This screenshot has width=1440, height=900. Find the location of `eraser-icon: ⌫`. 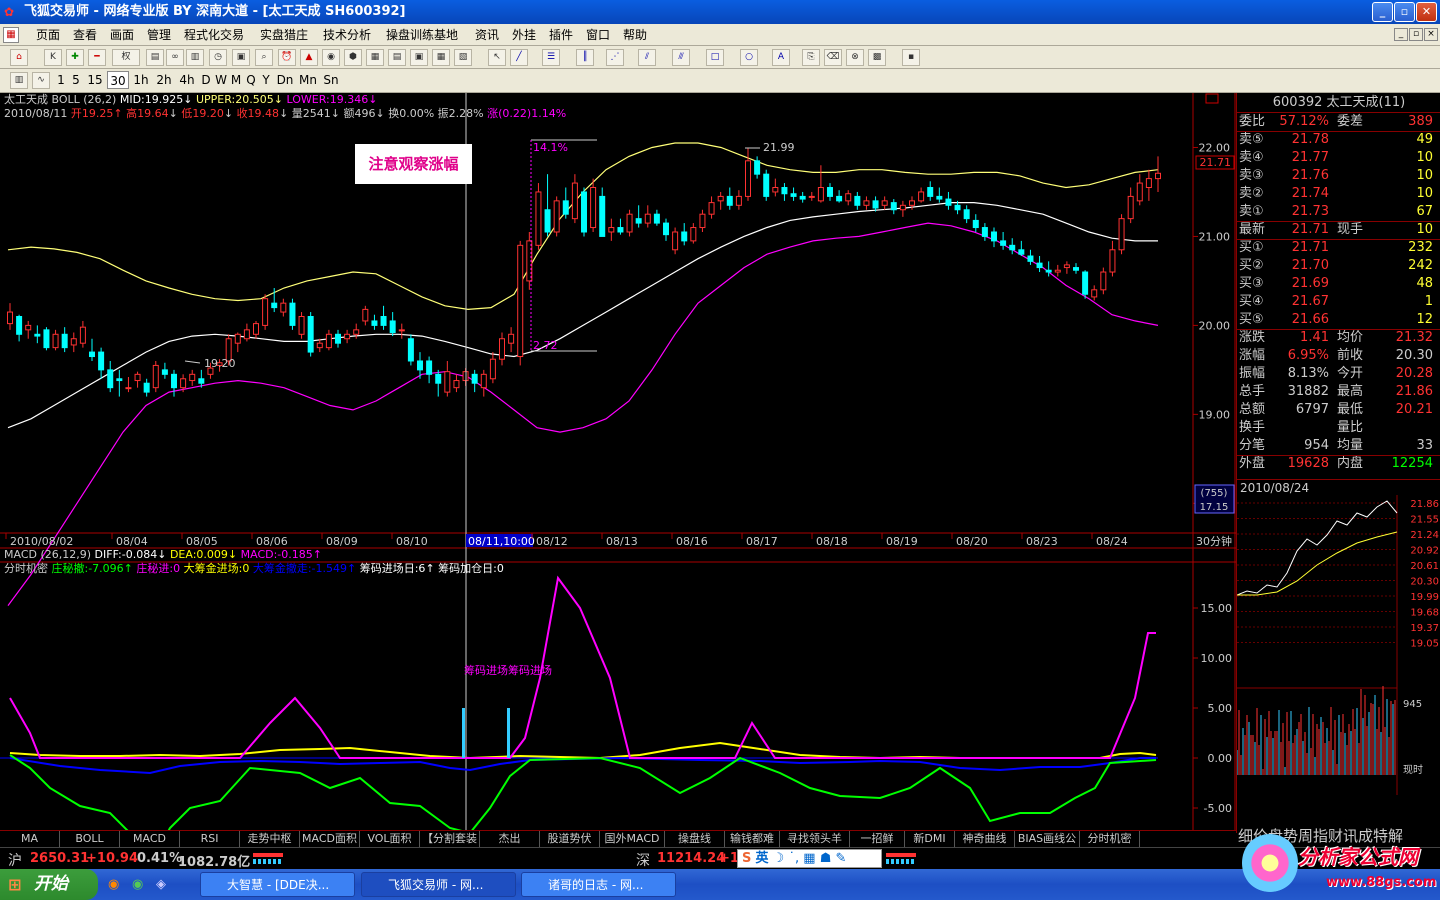

eraser-icon: ⌫ is located at coordinates (833, 57).